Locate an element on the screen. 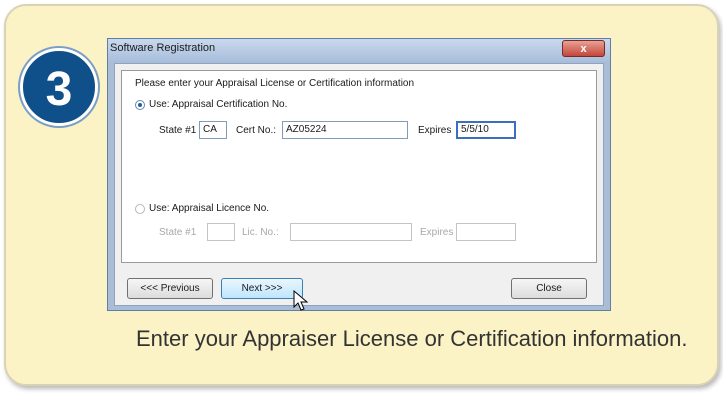 The width and height of the screenshot is (723, 394). cert-expires-field: 5/5/10 is located at coordinates (486, 130).